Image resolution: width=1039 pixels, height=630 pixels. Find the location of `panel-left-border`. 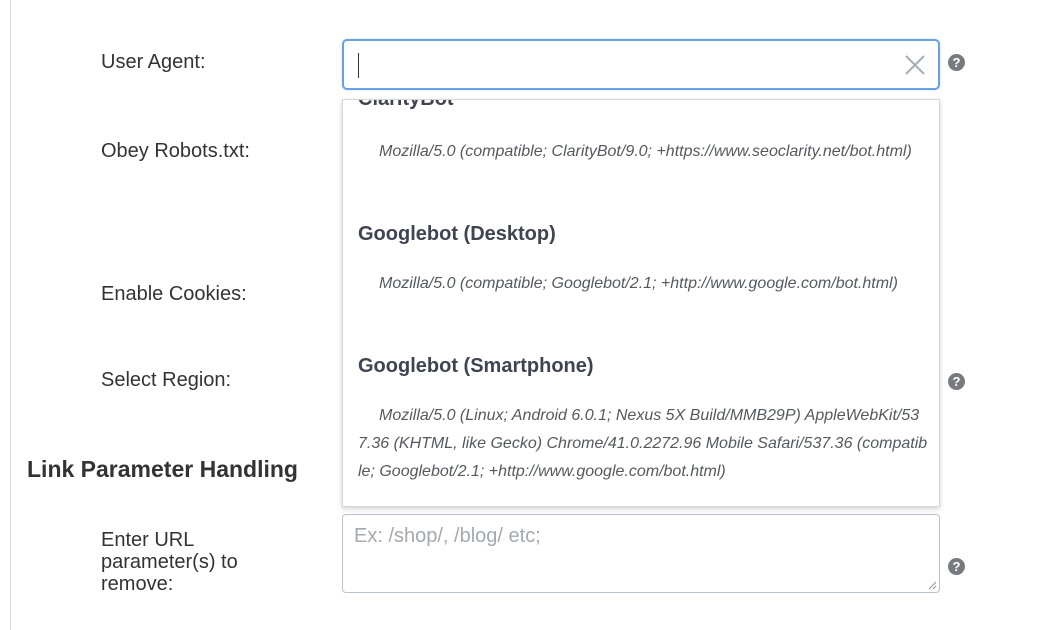

panel-left-border is located at coordinates (10, 315).